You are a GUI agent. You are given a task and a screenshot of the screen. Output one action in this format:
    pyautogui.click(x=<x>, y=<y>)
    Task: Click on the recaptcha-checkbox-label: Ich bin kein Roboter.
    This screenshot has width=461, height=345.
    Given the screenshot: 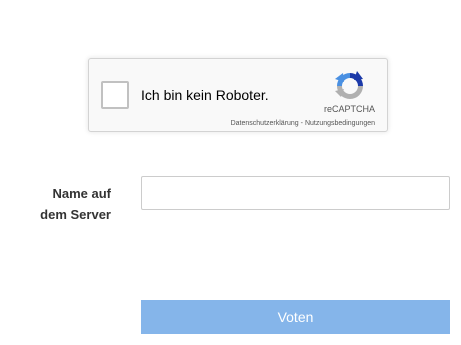 What is the action you would take?
    pyautogui.click(x=205, y=95)
    